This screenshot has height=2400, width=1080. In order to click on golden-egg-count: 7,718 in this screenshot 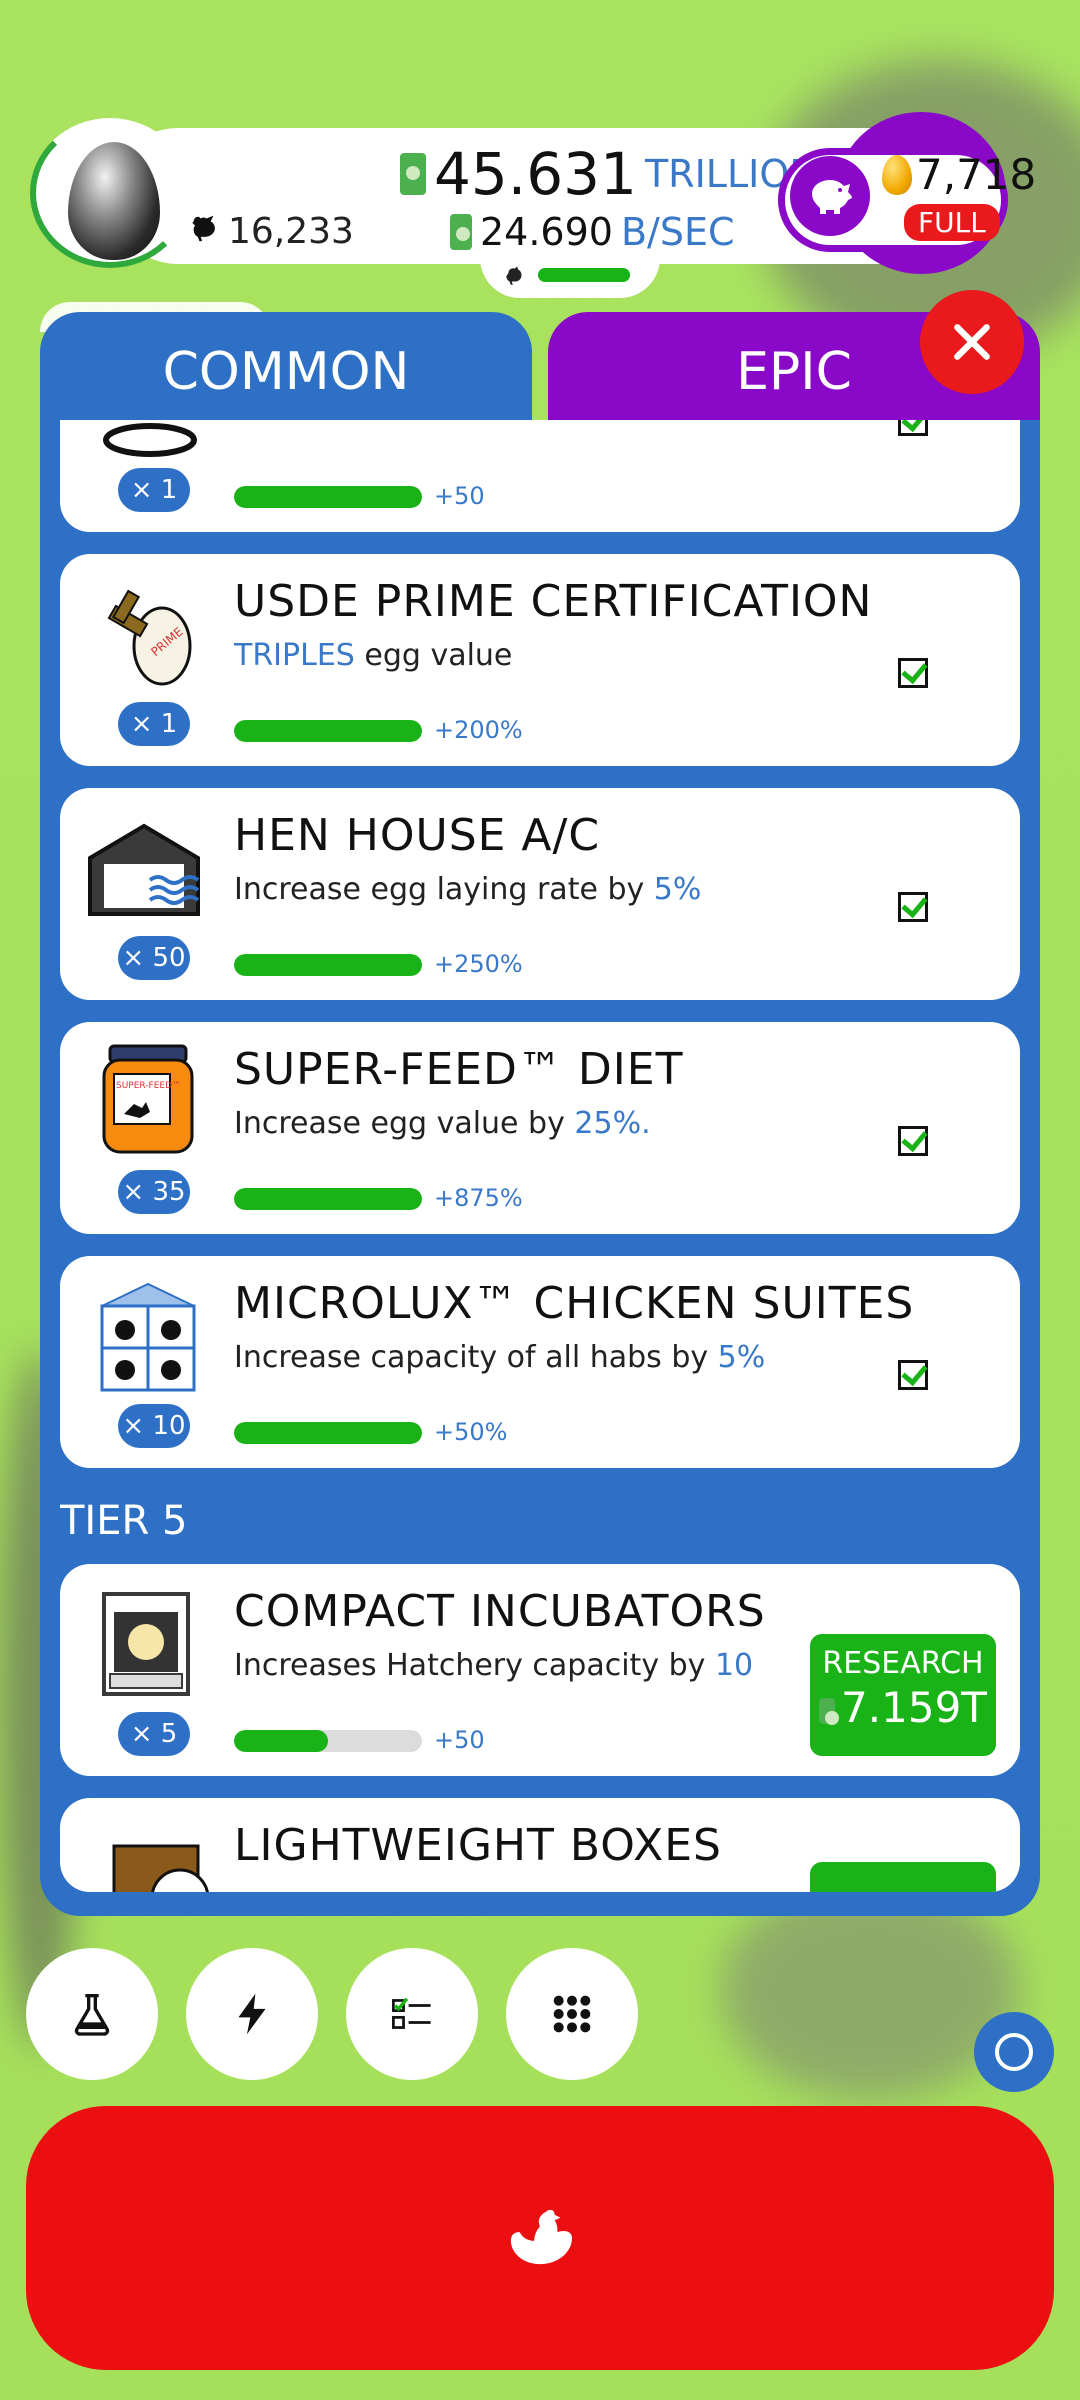, I will do `click(959, 174)`.